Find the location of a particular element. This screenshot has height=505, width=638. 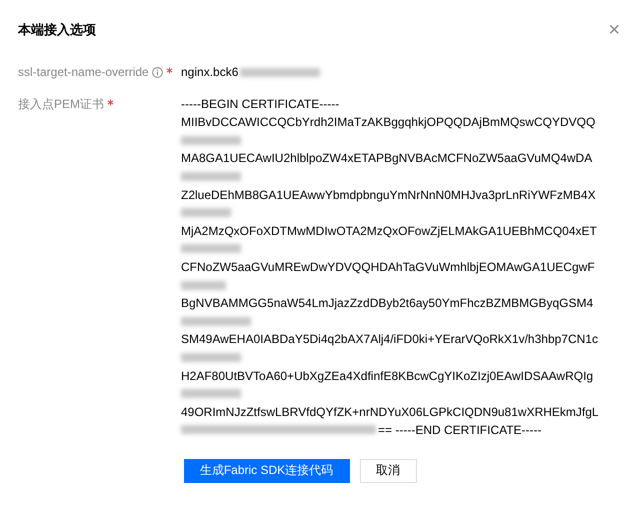

value-text: BgNVBAMMGG5naW54LmJjazZzdDByb2t6ay50YmFhczBZMBMGByqGSM4 is located at coordinates (387, 303).